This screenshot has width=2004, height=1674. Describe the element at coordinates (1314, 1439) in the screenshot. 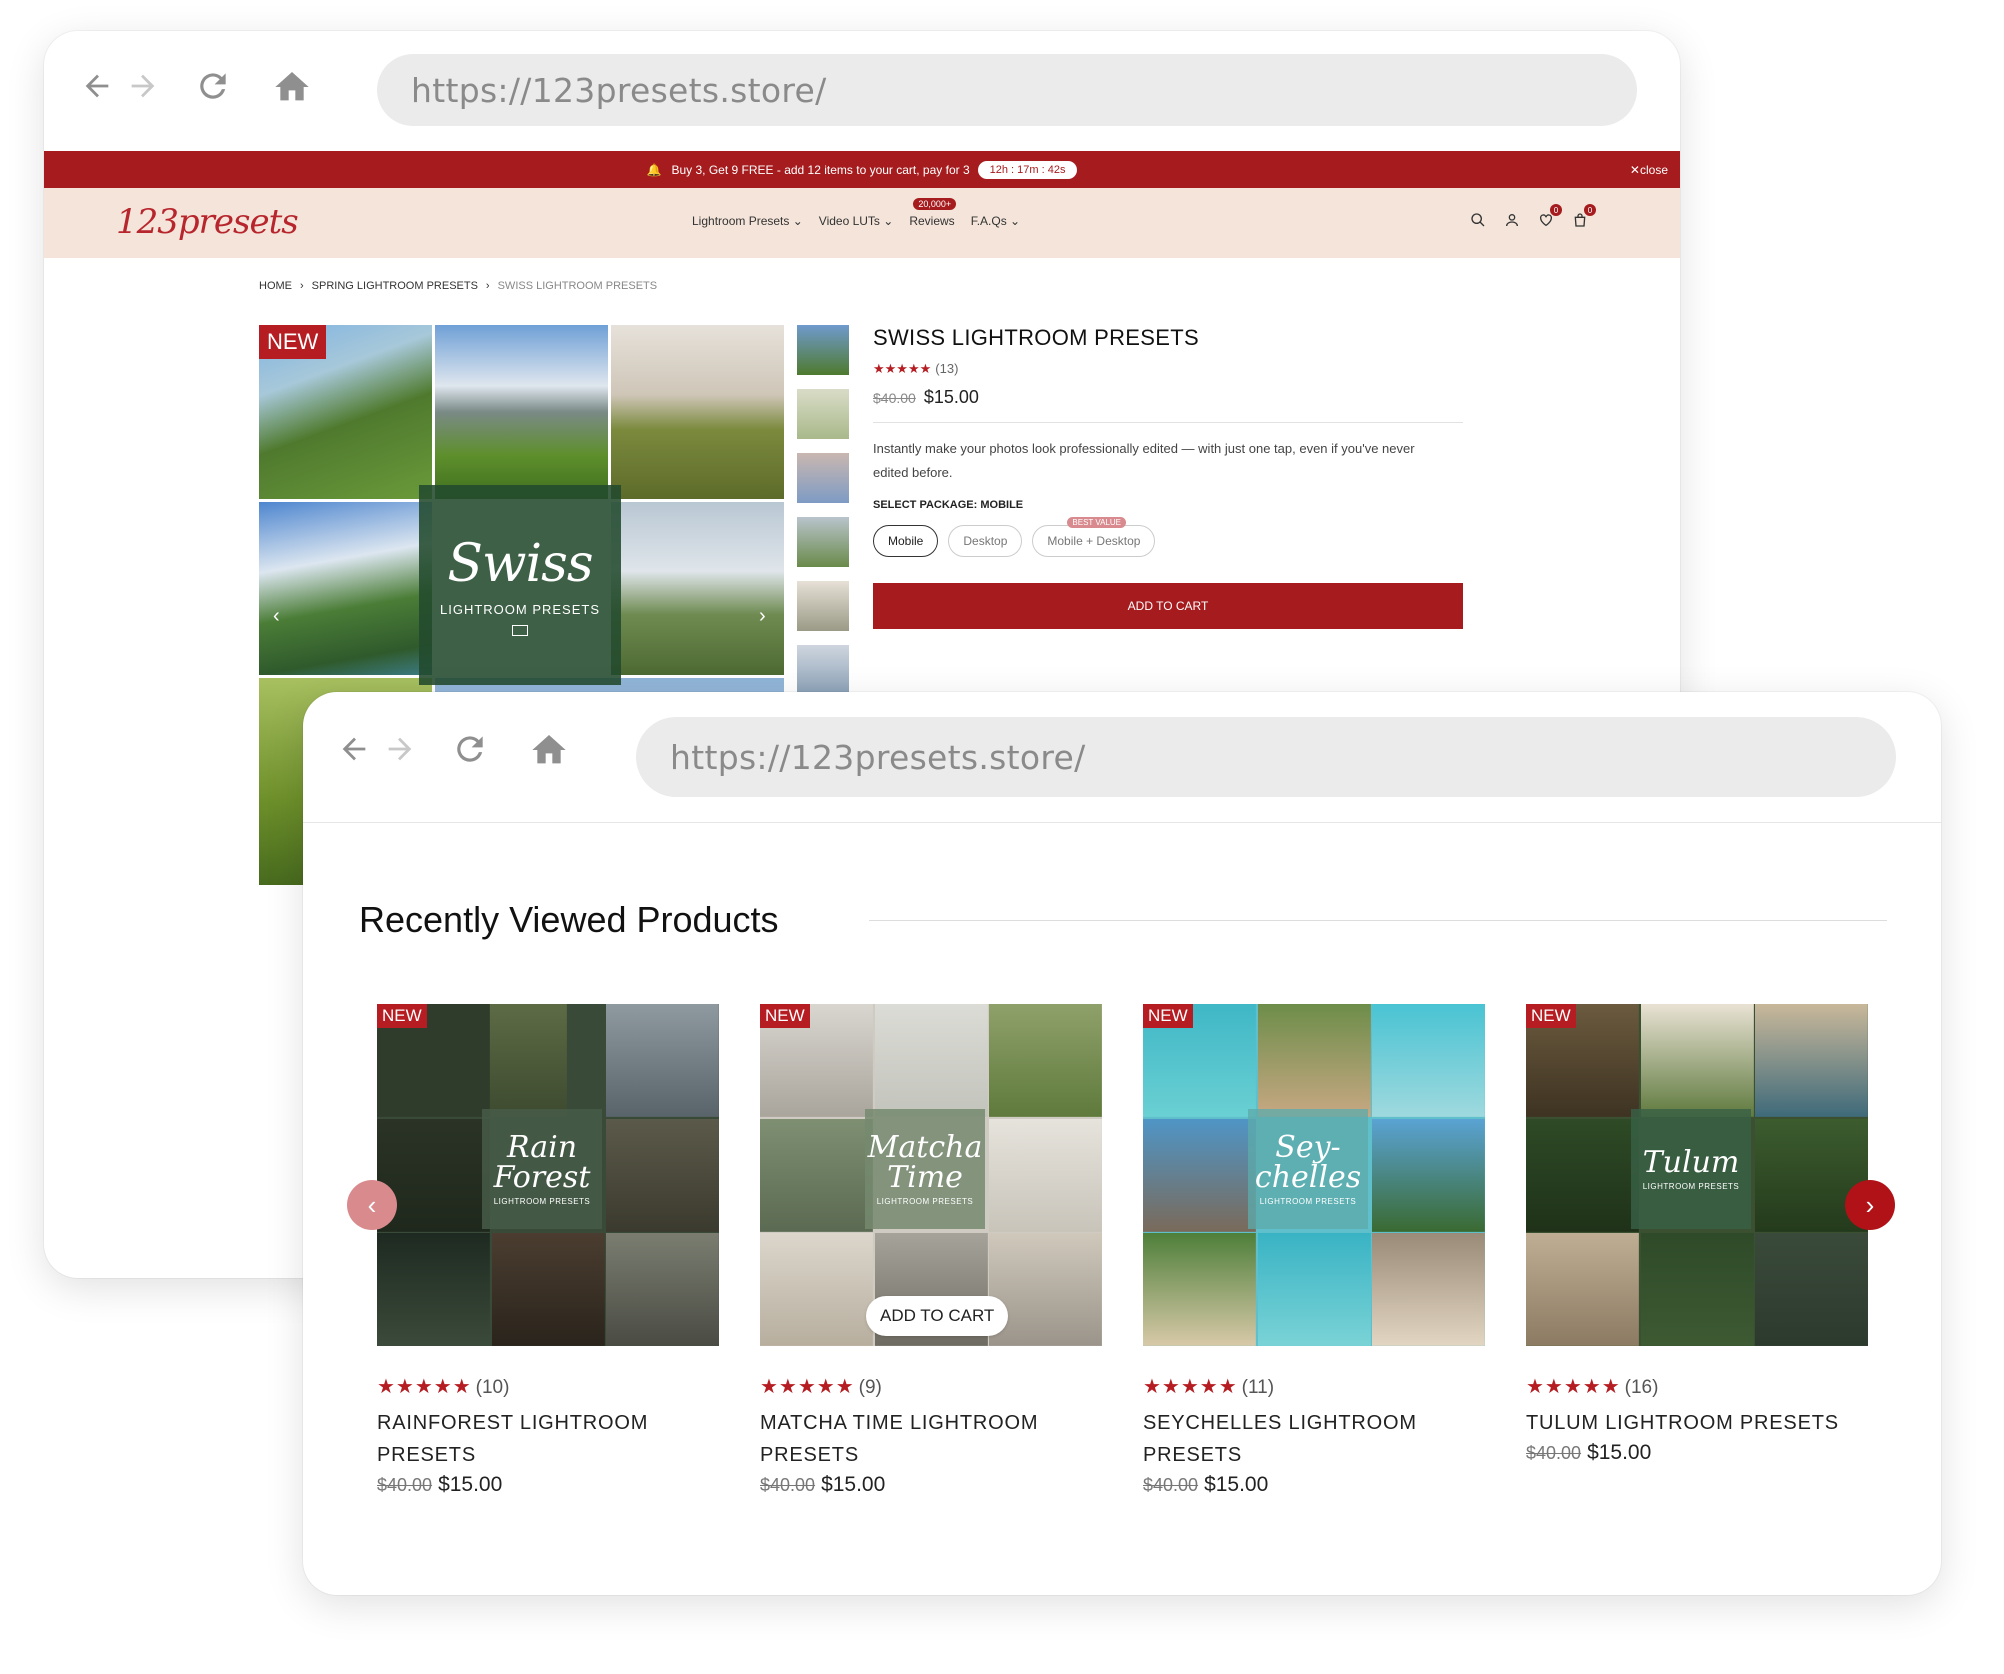

I see `product-name: SEYCHELLES LIGHTROOM PRESETS` at that location.